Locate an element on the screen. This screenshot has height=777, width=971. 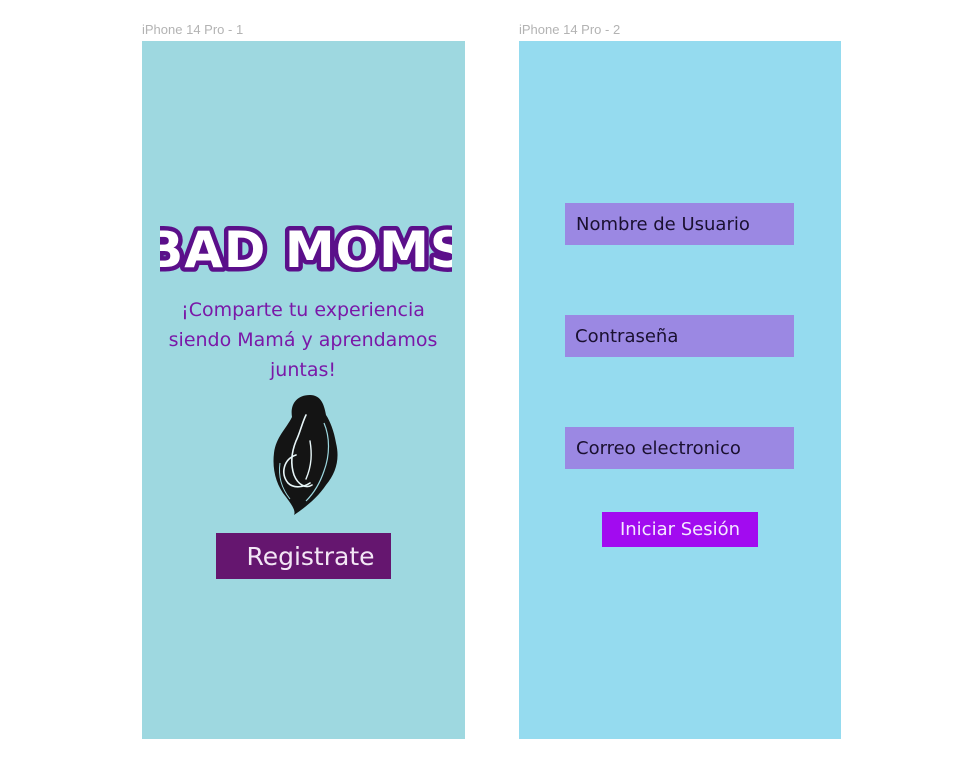
login-button: Iniciar Sesión is located at coordinates (680, 529).